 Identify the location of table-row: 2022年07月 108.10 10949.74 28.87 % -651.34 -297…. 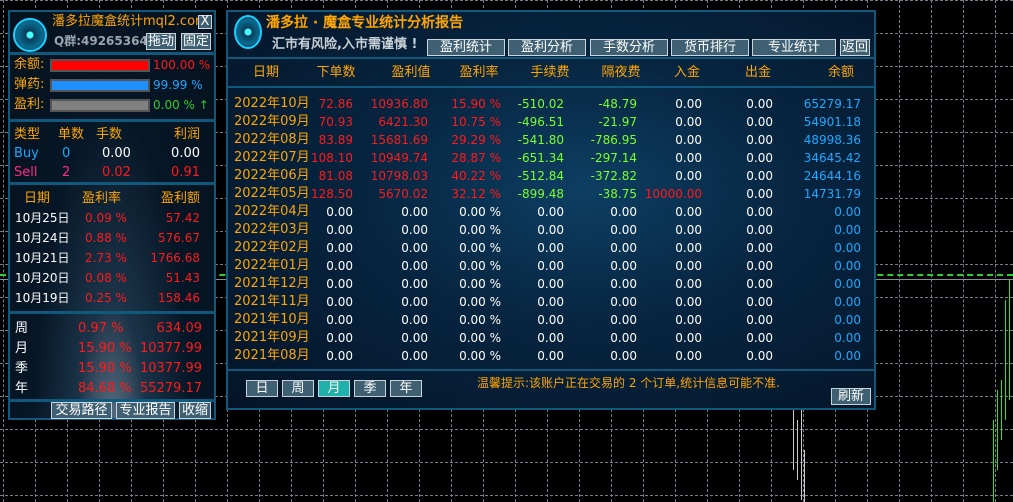
(551, 159).